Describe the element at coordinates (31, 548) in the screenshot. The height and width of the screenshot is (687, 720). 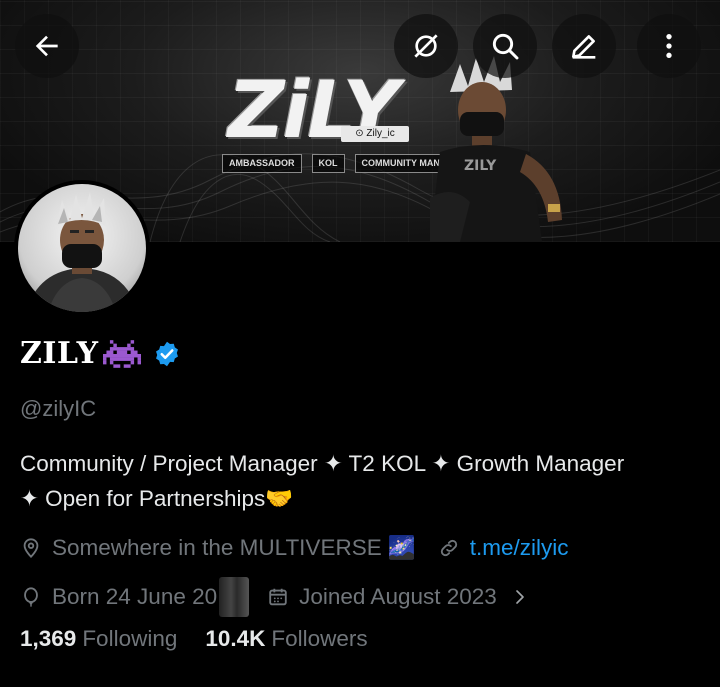
I see `location-pin-icon` at that location.